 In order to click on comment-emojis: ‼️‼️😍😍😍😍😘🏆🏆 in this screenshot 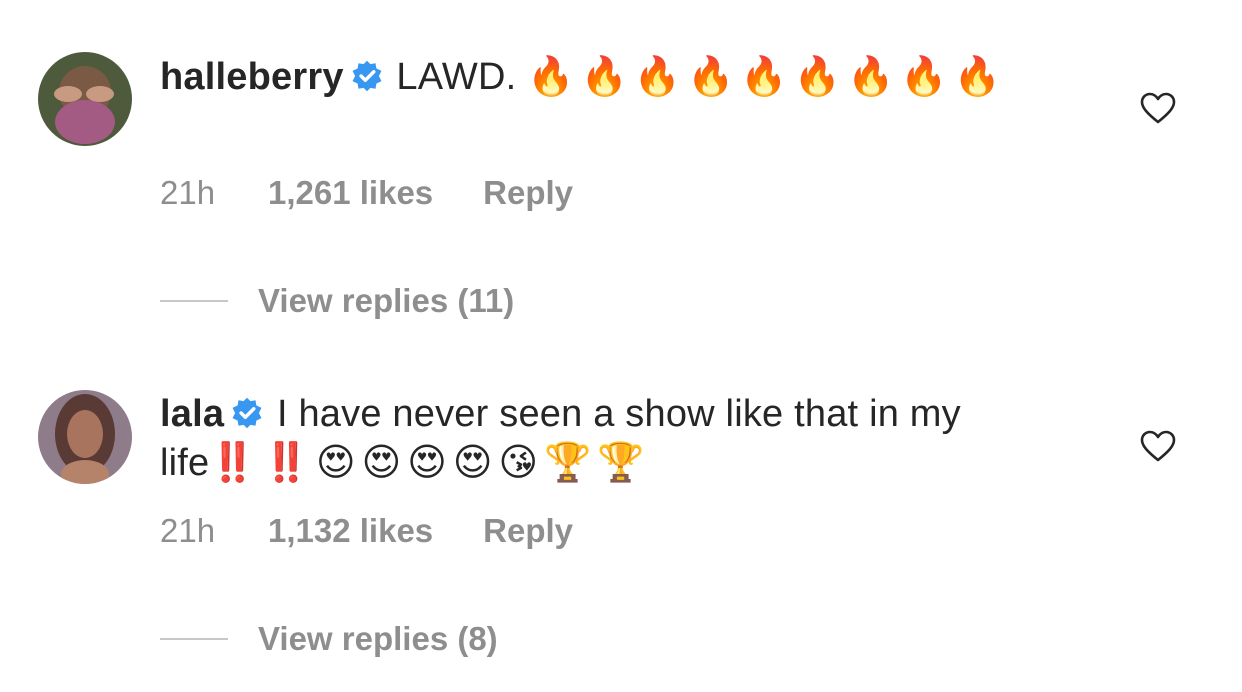, I will do `click(430, 462)`.